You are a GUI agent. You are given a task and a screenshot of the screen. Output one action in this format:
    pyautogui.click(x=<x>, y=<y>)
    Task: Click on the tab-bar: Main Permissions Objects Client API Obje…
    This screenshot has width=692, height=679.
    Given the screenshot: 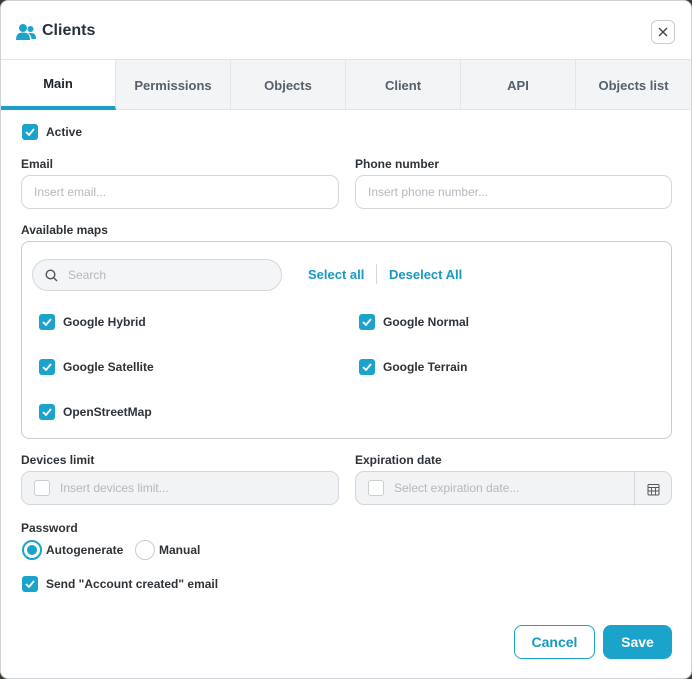 What is the action you would take?
    pyautogui.click(x=346, y=85)
    